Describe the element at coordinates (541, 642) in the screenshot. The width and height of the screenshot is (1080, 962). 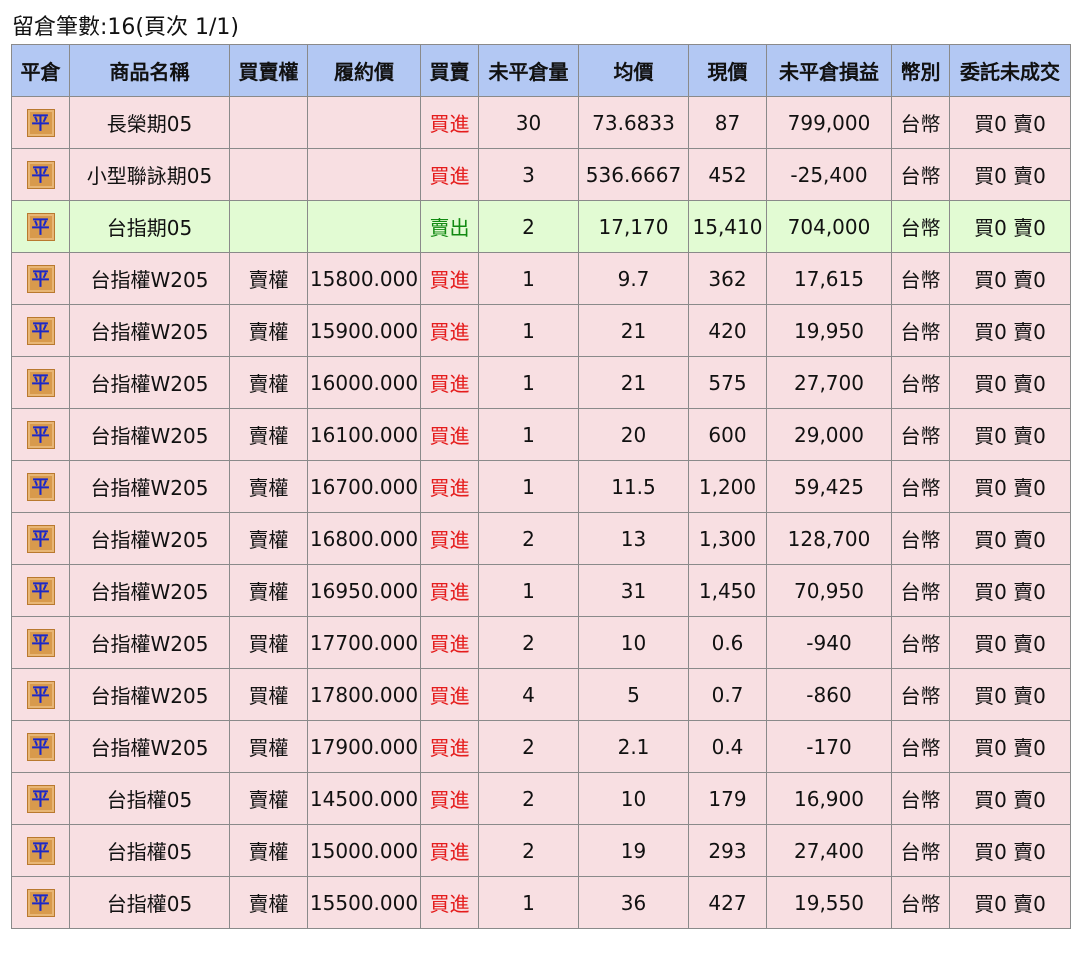
I see `table-row: 平台指權W205 買權 17700.000 買進 2 10 0.6 -940 台幣 買0 賣0` at that location.